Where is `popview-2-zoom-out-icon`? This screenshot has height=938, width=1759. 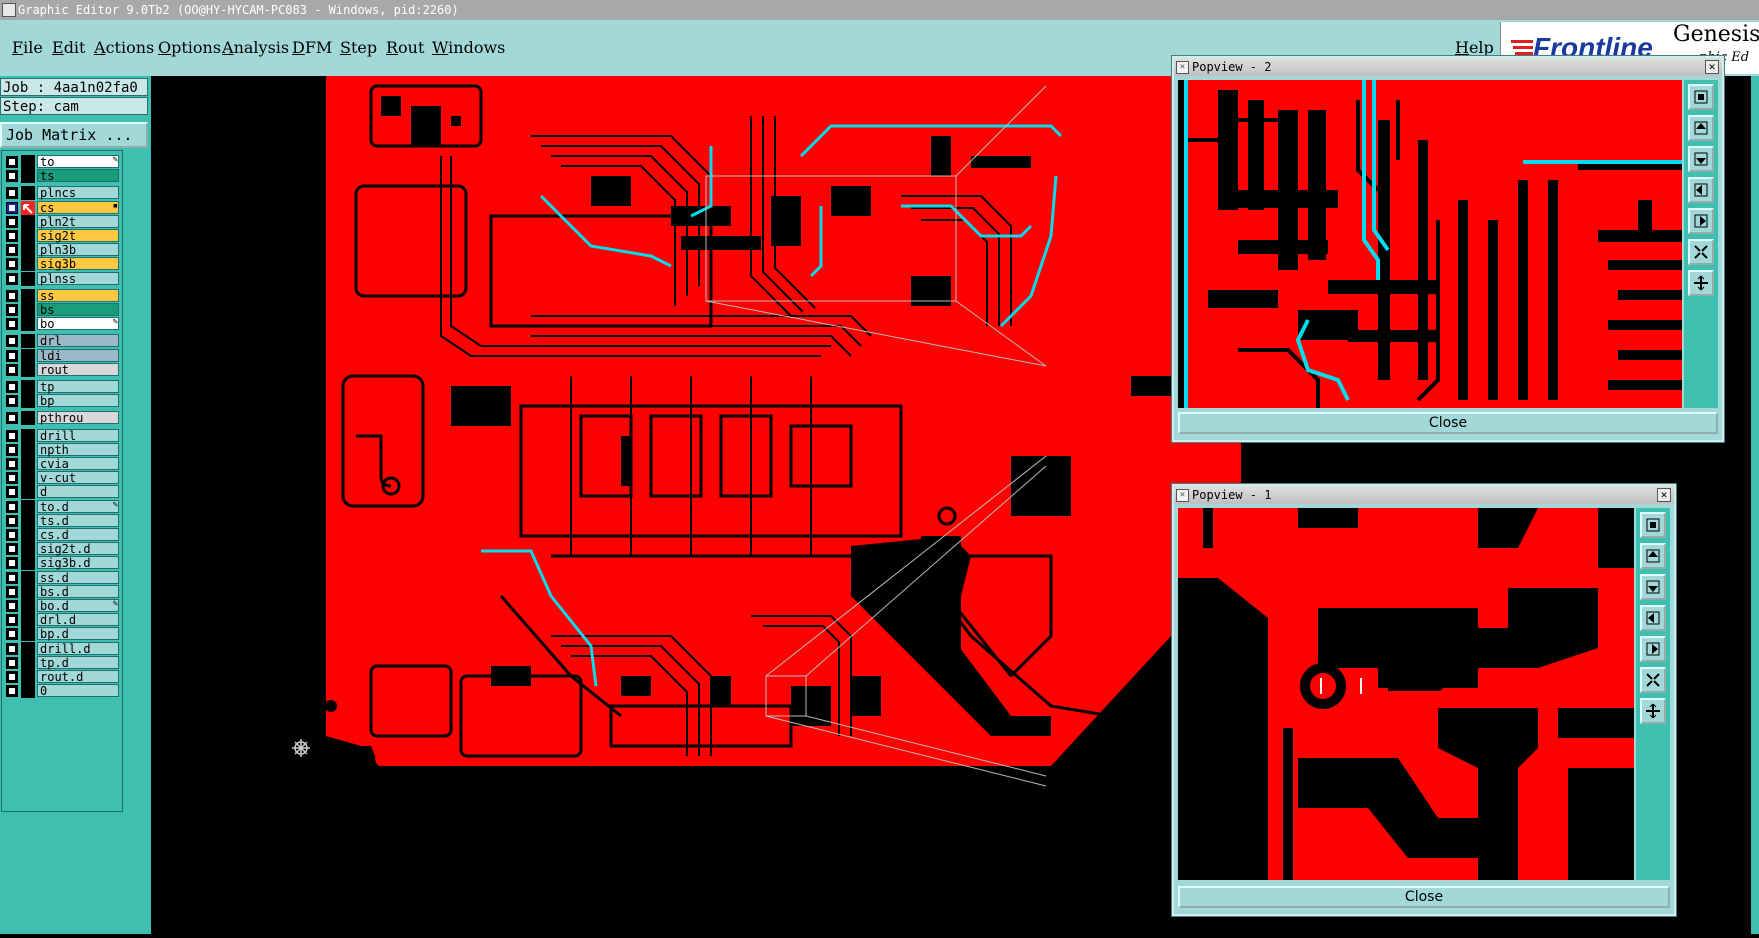 popview-2-zoom-out-icon is located at coordinates (1701, 283).